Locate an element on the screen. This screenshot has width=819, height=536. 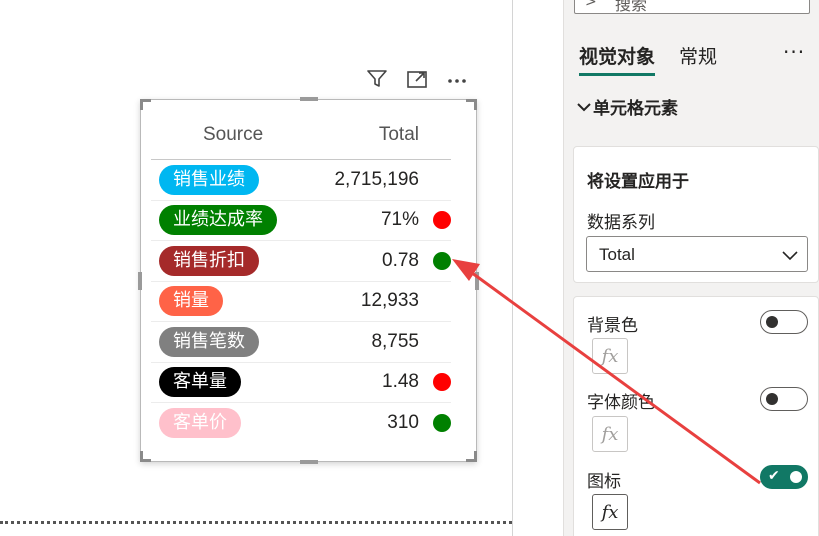
search-text: 搜索 is located at coordinates (631, 7).